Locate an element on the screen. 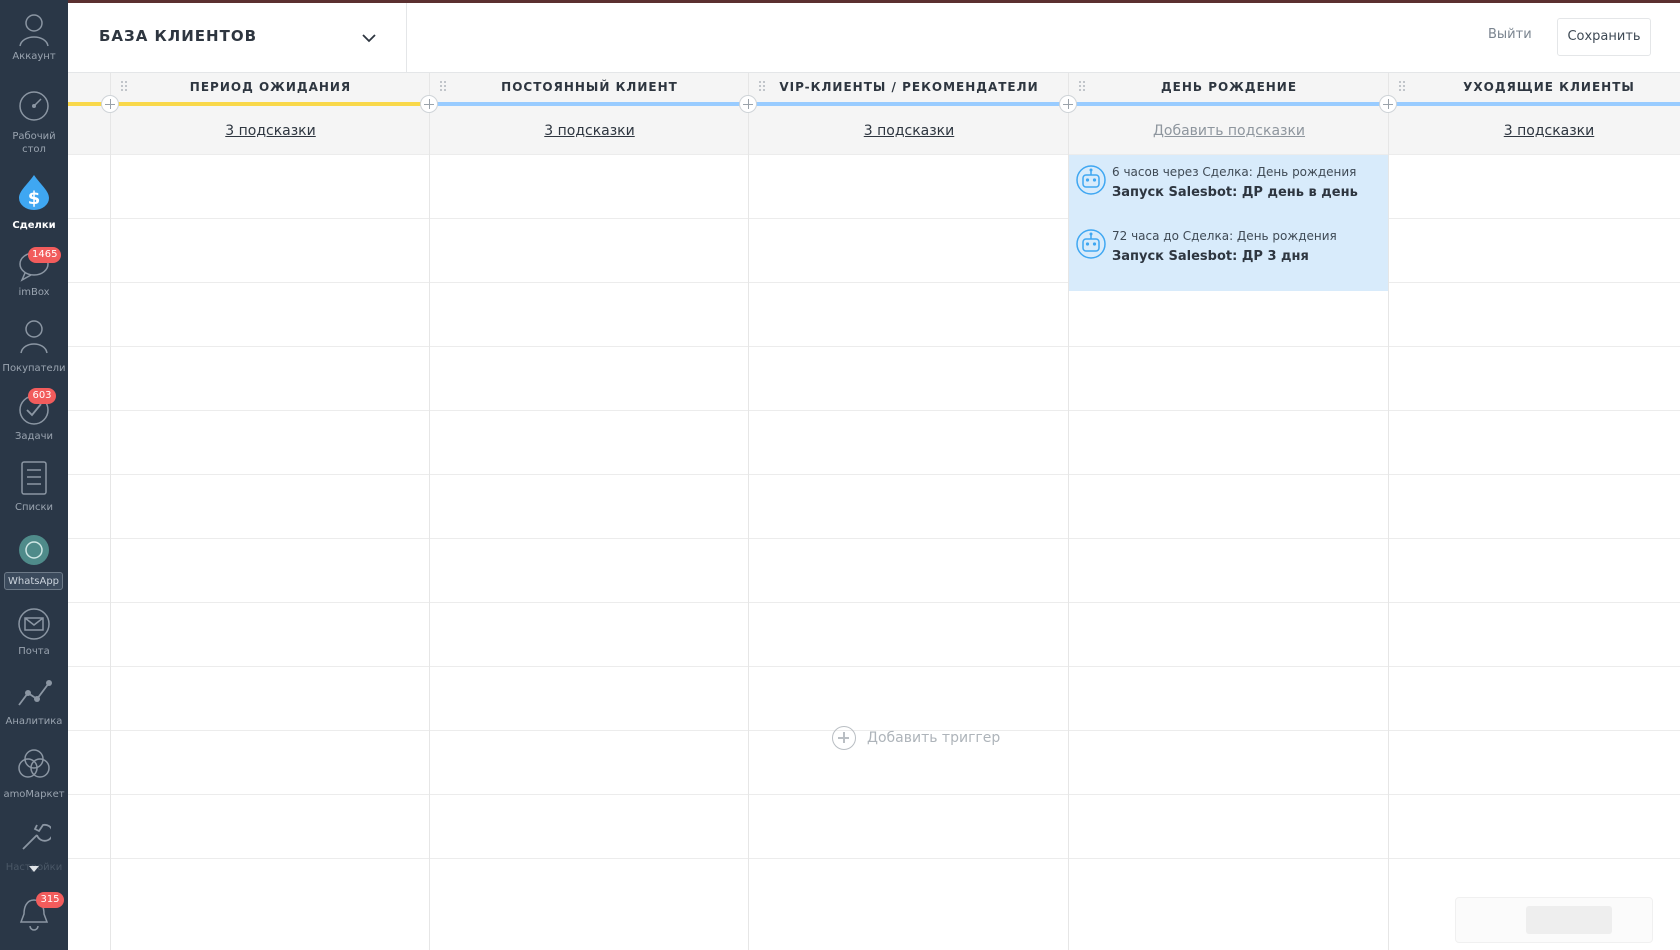 The image size is (1680, 950). board-scroll-widget is located at coordinates (1554, 920).